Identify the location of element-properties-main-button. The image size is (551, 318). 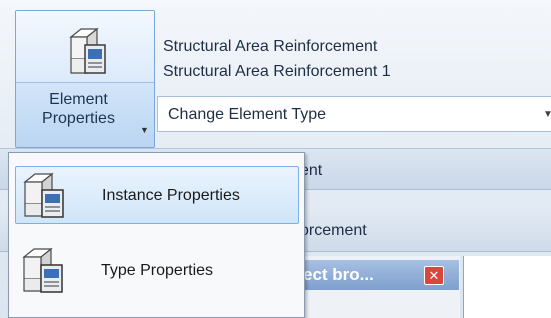
(85, 47).